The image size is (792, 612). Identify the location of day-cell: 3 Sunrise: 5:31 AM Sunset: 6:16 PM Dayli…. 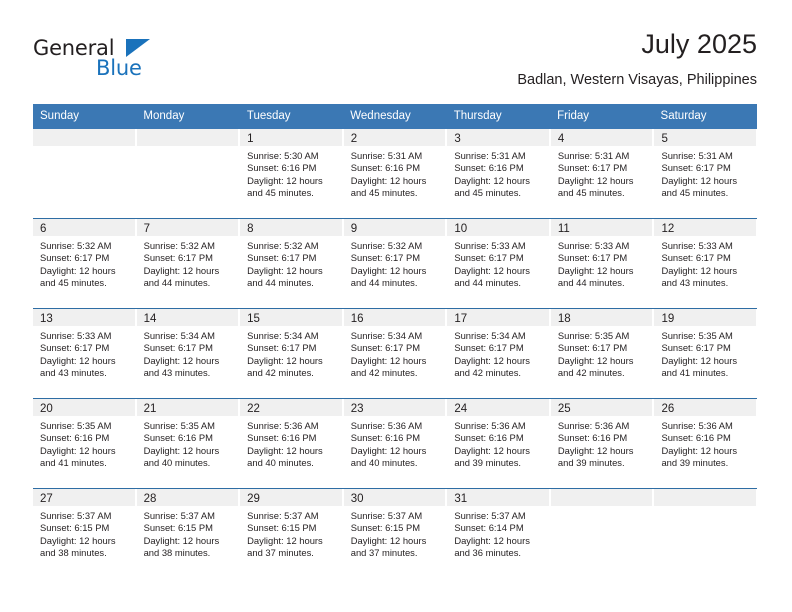
(499, 173).